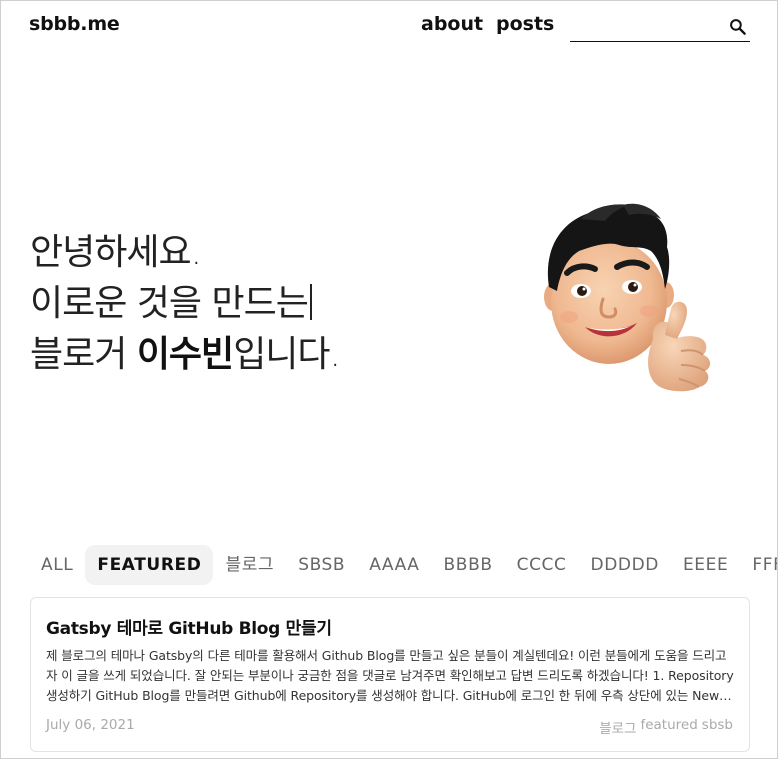 This screenshot has width=778, height=759. Describe the element at coordinates (249, 565) in the screenshot. I see `tab-블로그: 블로그` at that location.